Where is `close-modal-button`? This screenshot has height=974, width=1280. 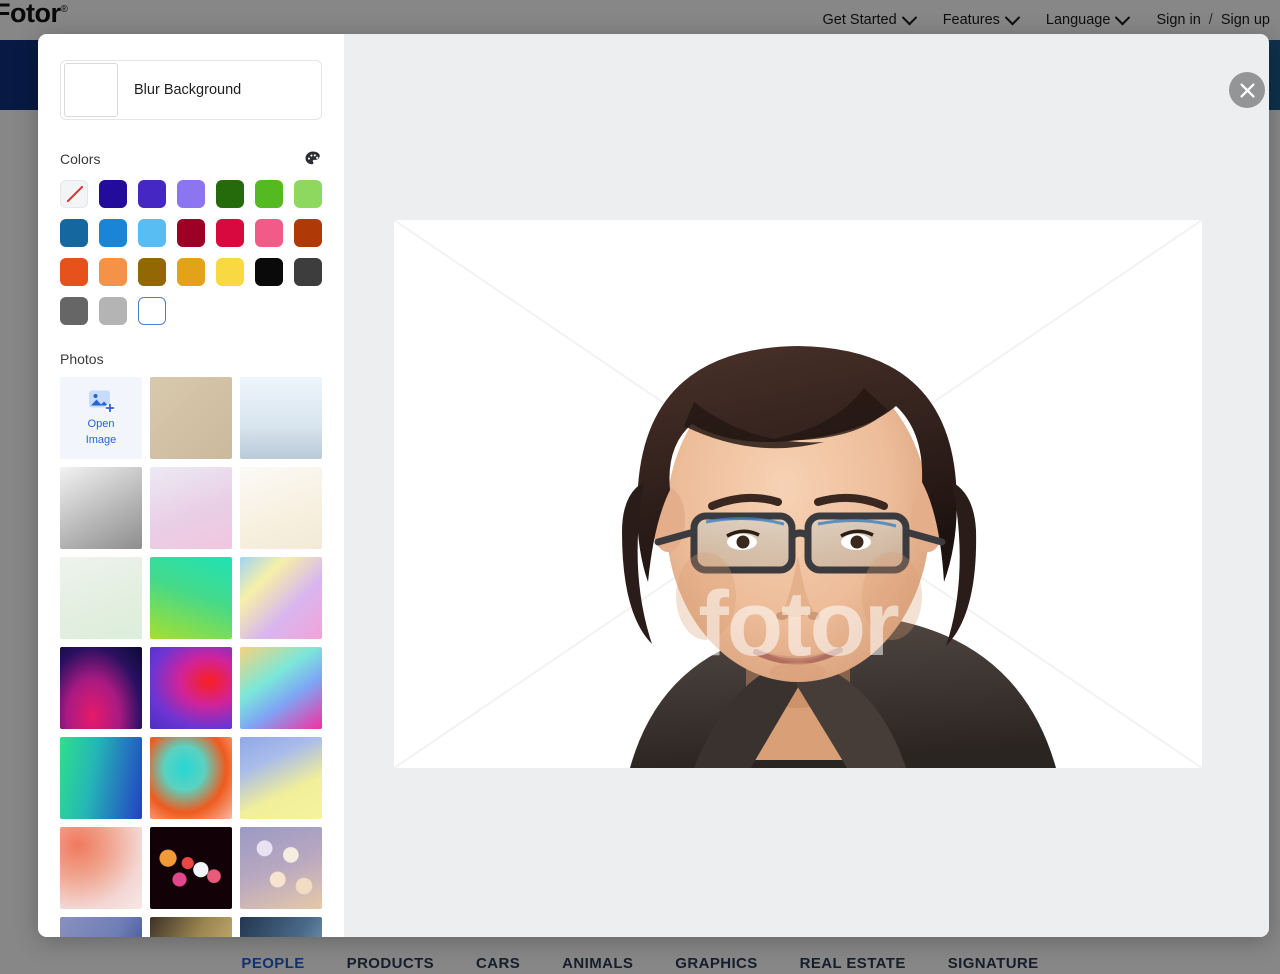
close-modal-button is located at coordinates (1247, 90).